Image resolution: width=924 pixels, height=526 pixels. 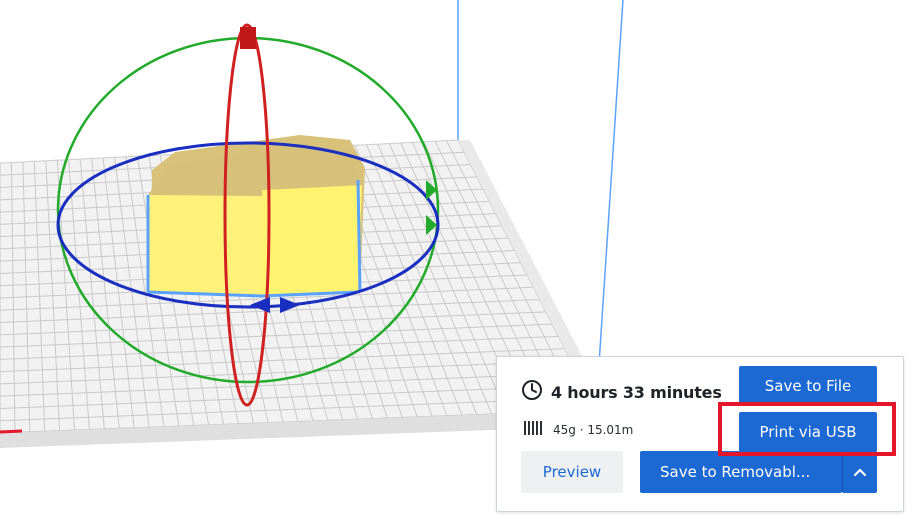 I want to click on chevron-up-icon, so click(x=860, y=472).